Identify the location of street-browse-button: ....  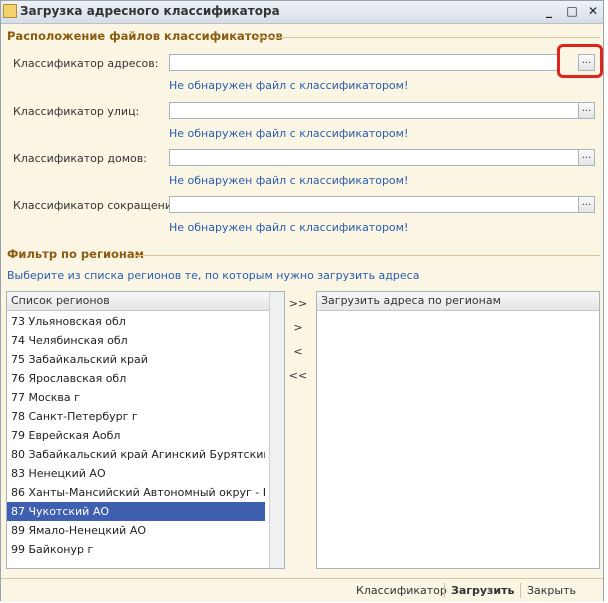
(586, 110).